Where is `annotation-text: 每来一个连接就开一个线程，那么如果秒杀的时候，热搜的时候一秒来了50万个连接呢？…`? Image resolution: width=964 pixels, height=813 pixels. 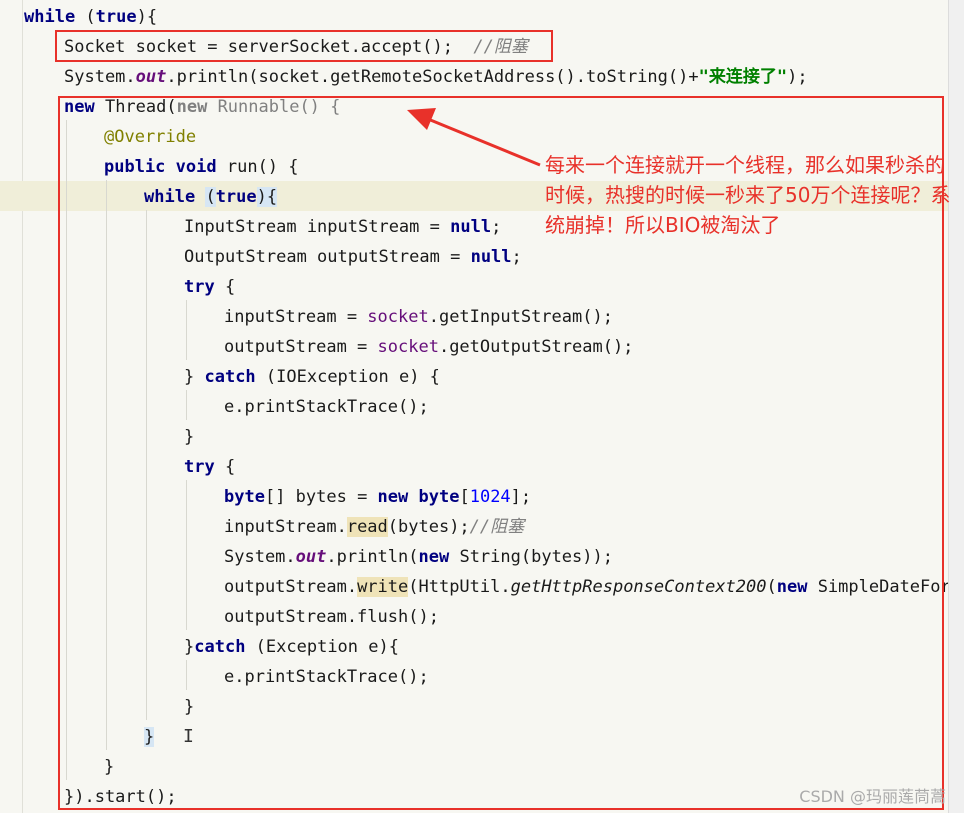 annotation-text: 每来一个连接就开一个线程，那么如果秒杀的时候，热搜的时候一秒来了50万个连接呢？… is located at coordinates (748, 195).